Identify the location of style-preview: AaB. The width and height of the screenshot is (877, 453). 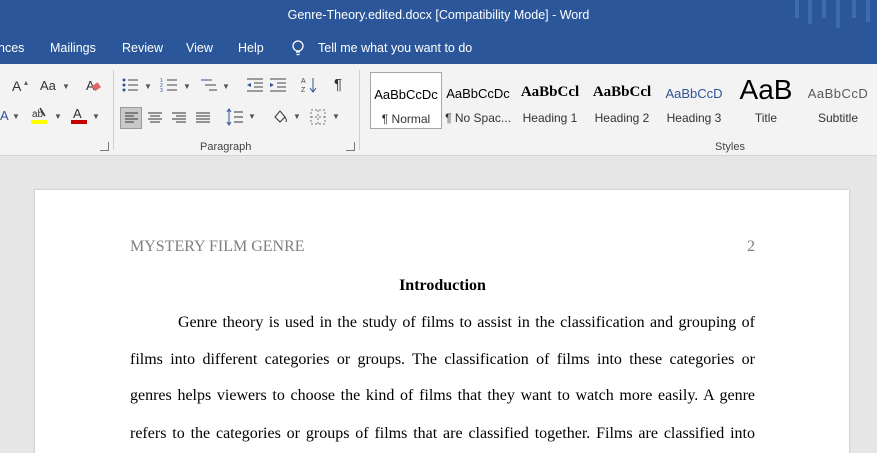
(766, 89).